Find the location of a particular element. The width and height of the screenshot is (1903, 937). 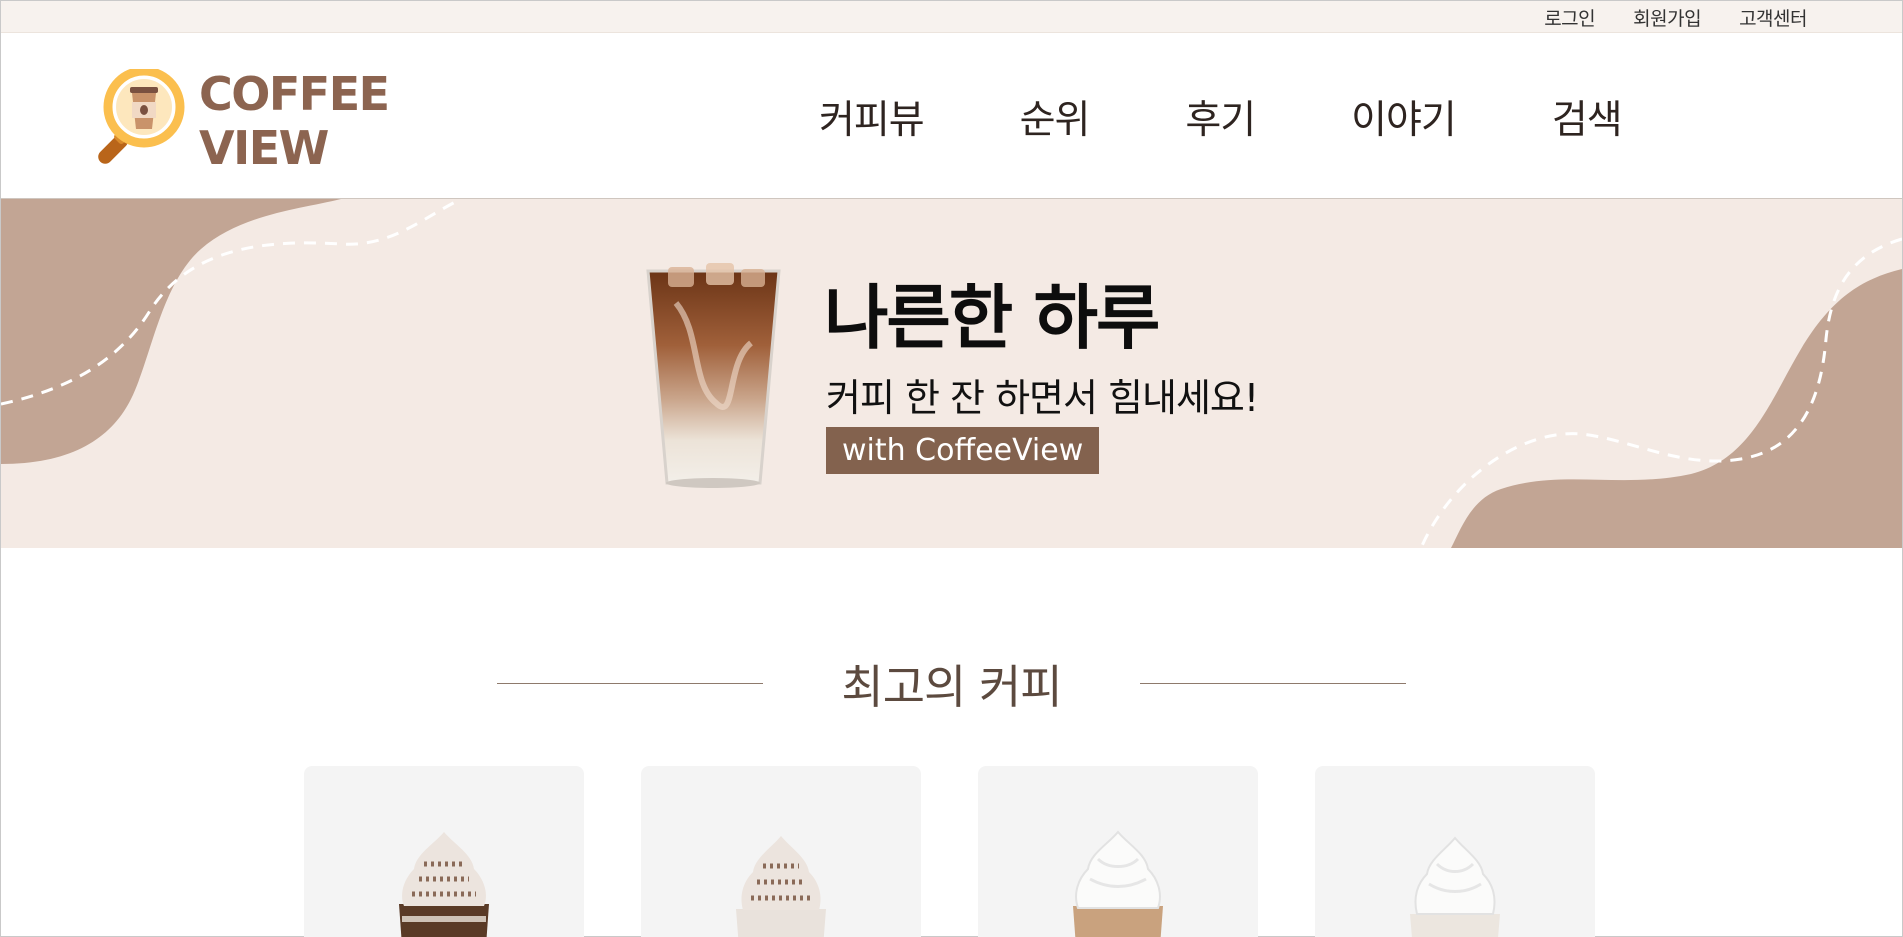

logo-line-coffee: COFFEE is located at coordinates (294, 94).